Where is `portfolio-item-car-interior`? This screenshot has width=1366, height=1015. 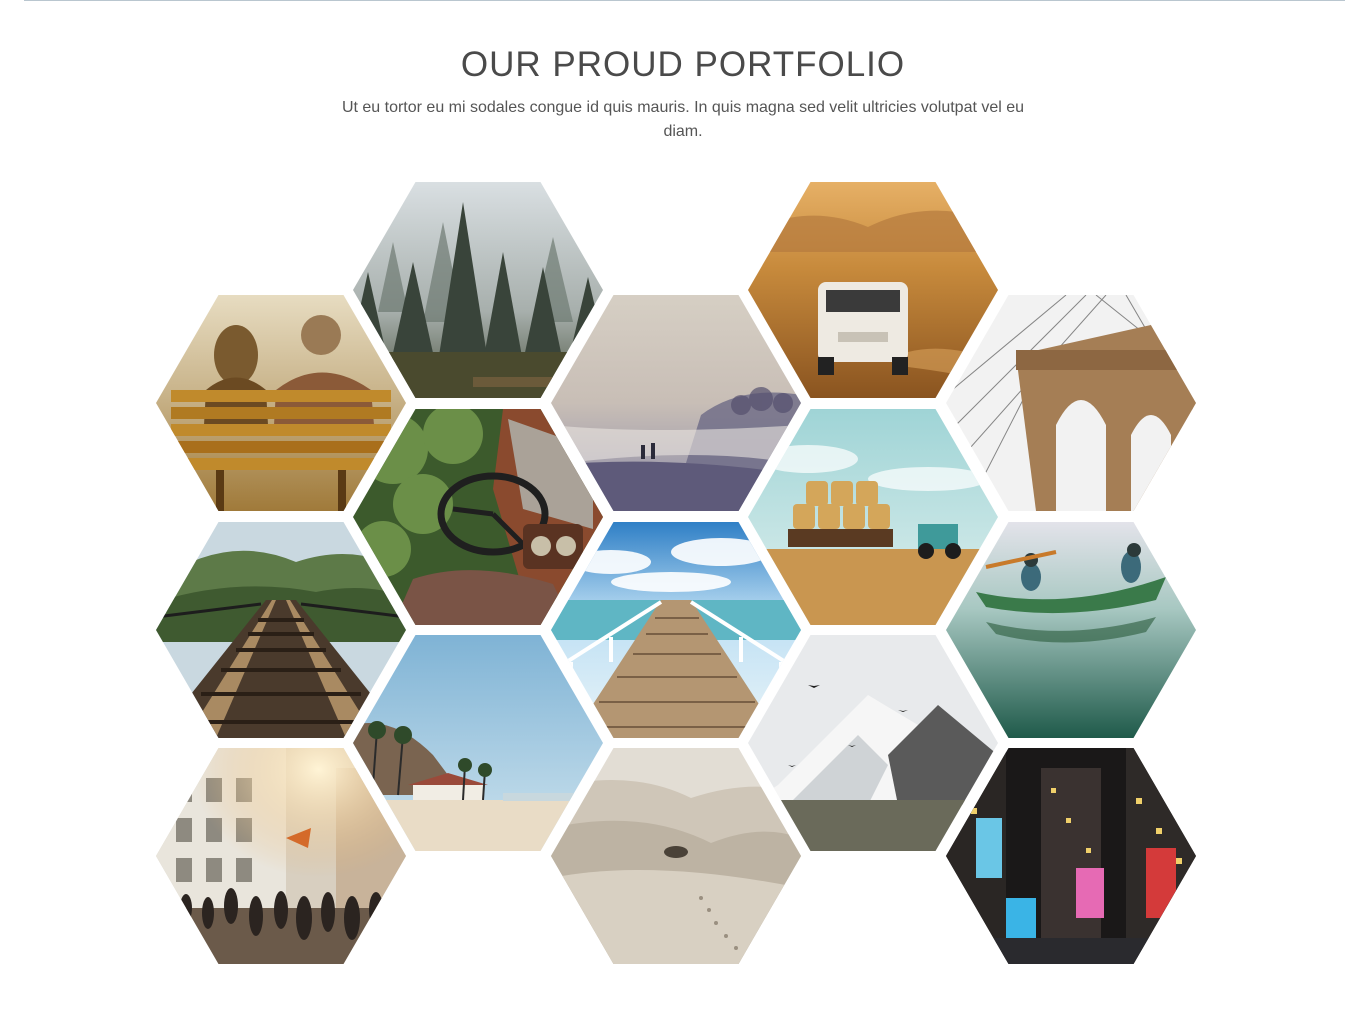
portfolio-item-car-interior is located at coordinates (478, 517).